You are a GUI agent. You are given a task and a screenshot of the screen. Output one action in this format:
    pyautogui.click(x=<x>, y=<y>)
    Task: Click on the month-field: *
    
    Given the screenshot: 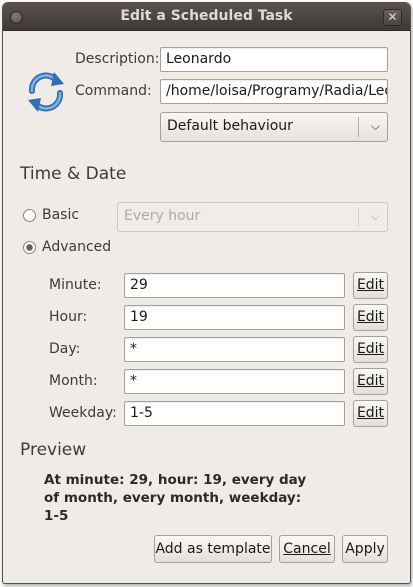 What is the action you would take?
    pyautogui.click(x=234, y=381)
    